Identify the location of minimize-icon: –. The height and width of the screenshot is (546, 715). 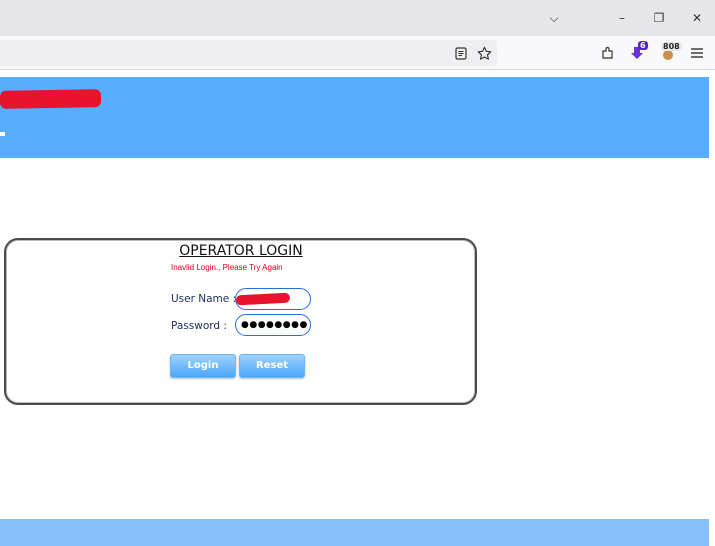
(622, 18).